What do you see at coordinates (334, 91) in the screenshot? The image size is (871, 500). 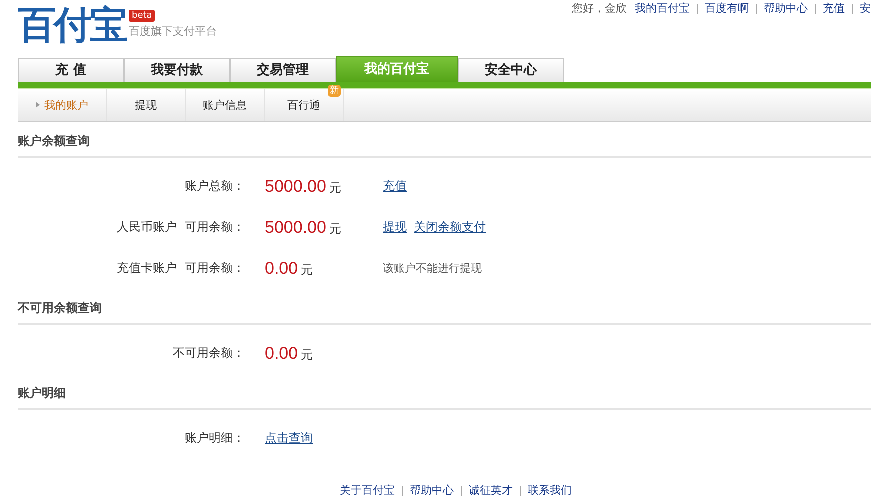 I see `new-badge: 新` at bounding box center [334, 91].